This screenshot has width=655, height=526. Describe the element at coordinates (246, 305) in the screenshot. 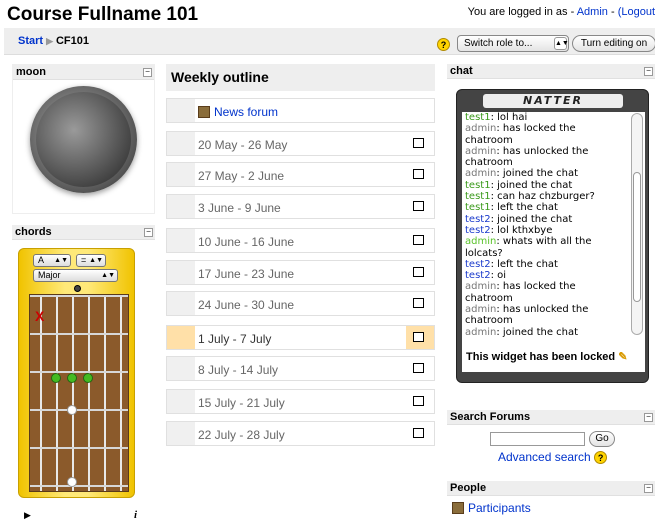

I see `week-label: 24 June - 30 June` at that location.